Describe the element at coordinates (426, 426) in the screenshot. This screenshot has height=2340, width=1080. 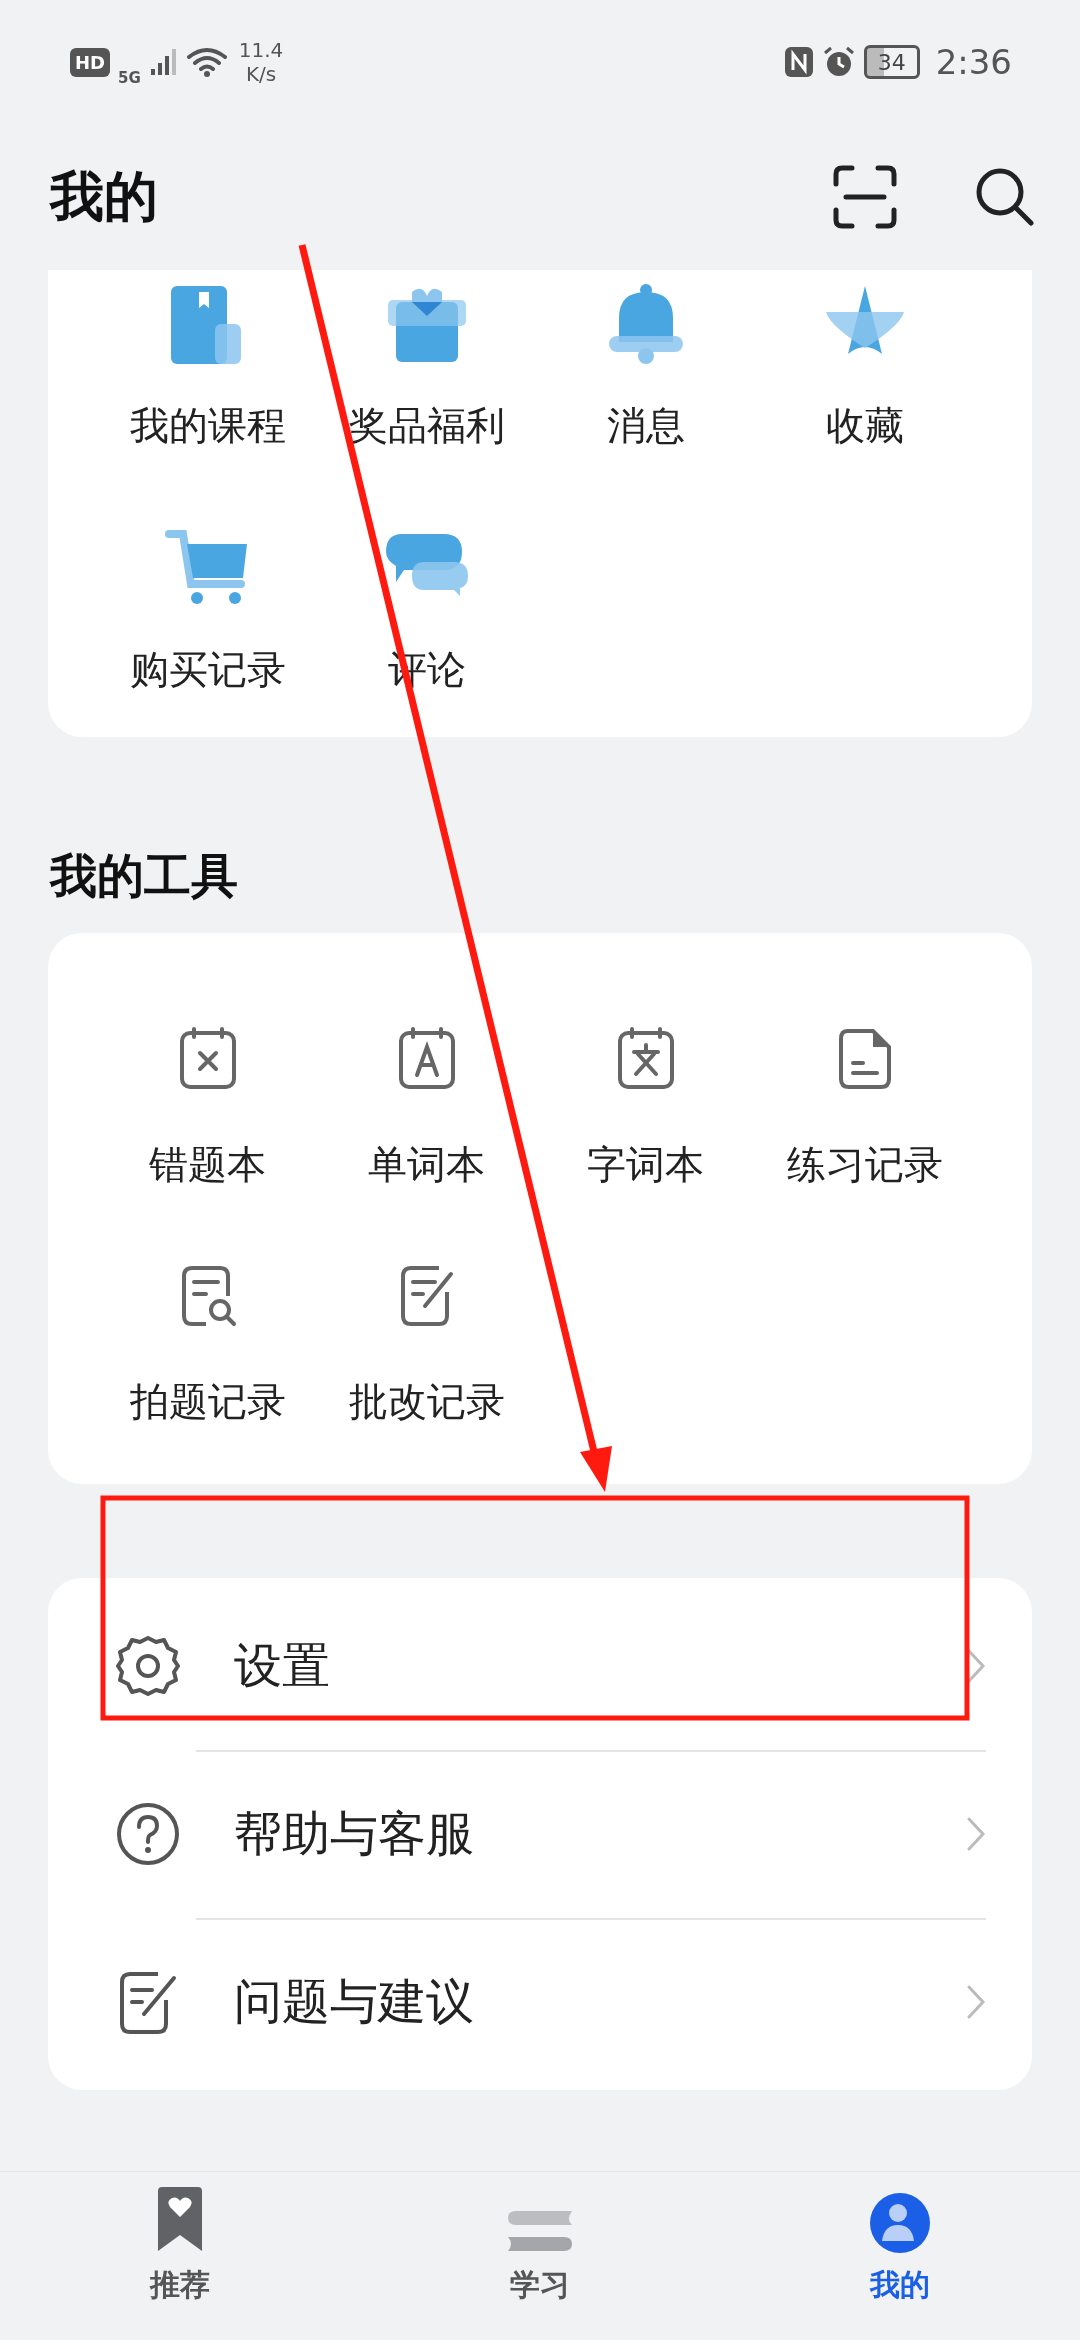
I see `service-label: 奖品福利` at that location.